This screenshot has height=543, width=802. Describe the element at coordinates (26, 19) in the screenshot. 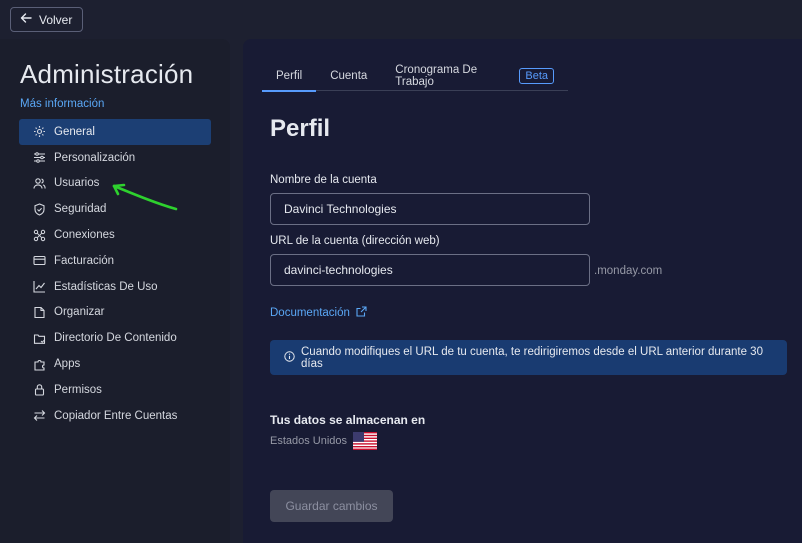

I see `arrow-left-icon` at that location.